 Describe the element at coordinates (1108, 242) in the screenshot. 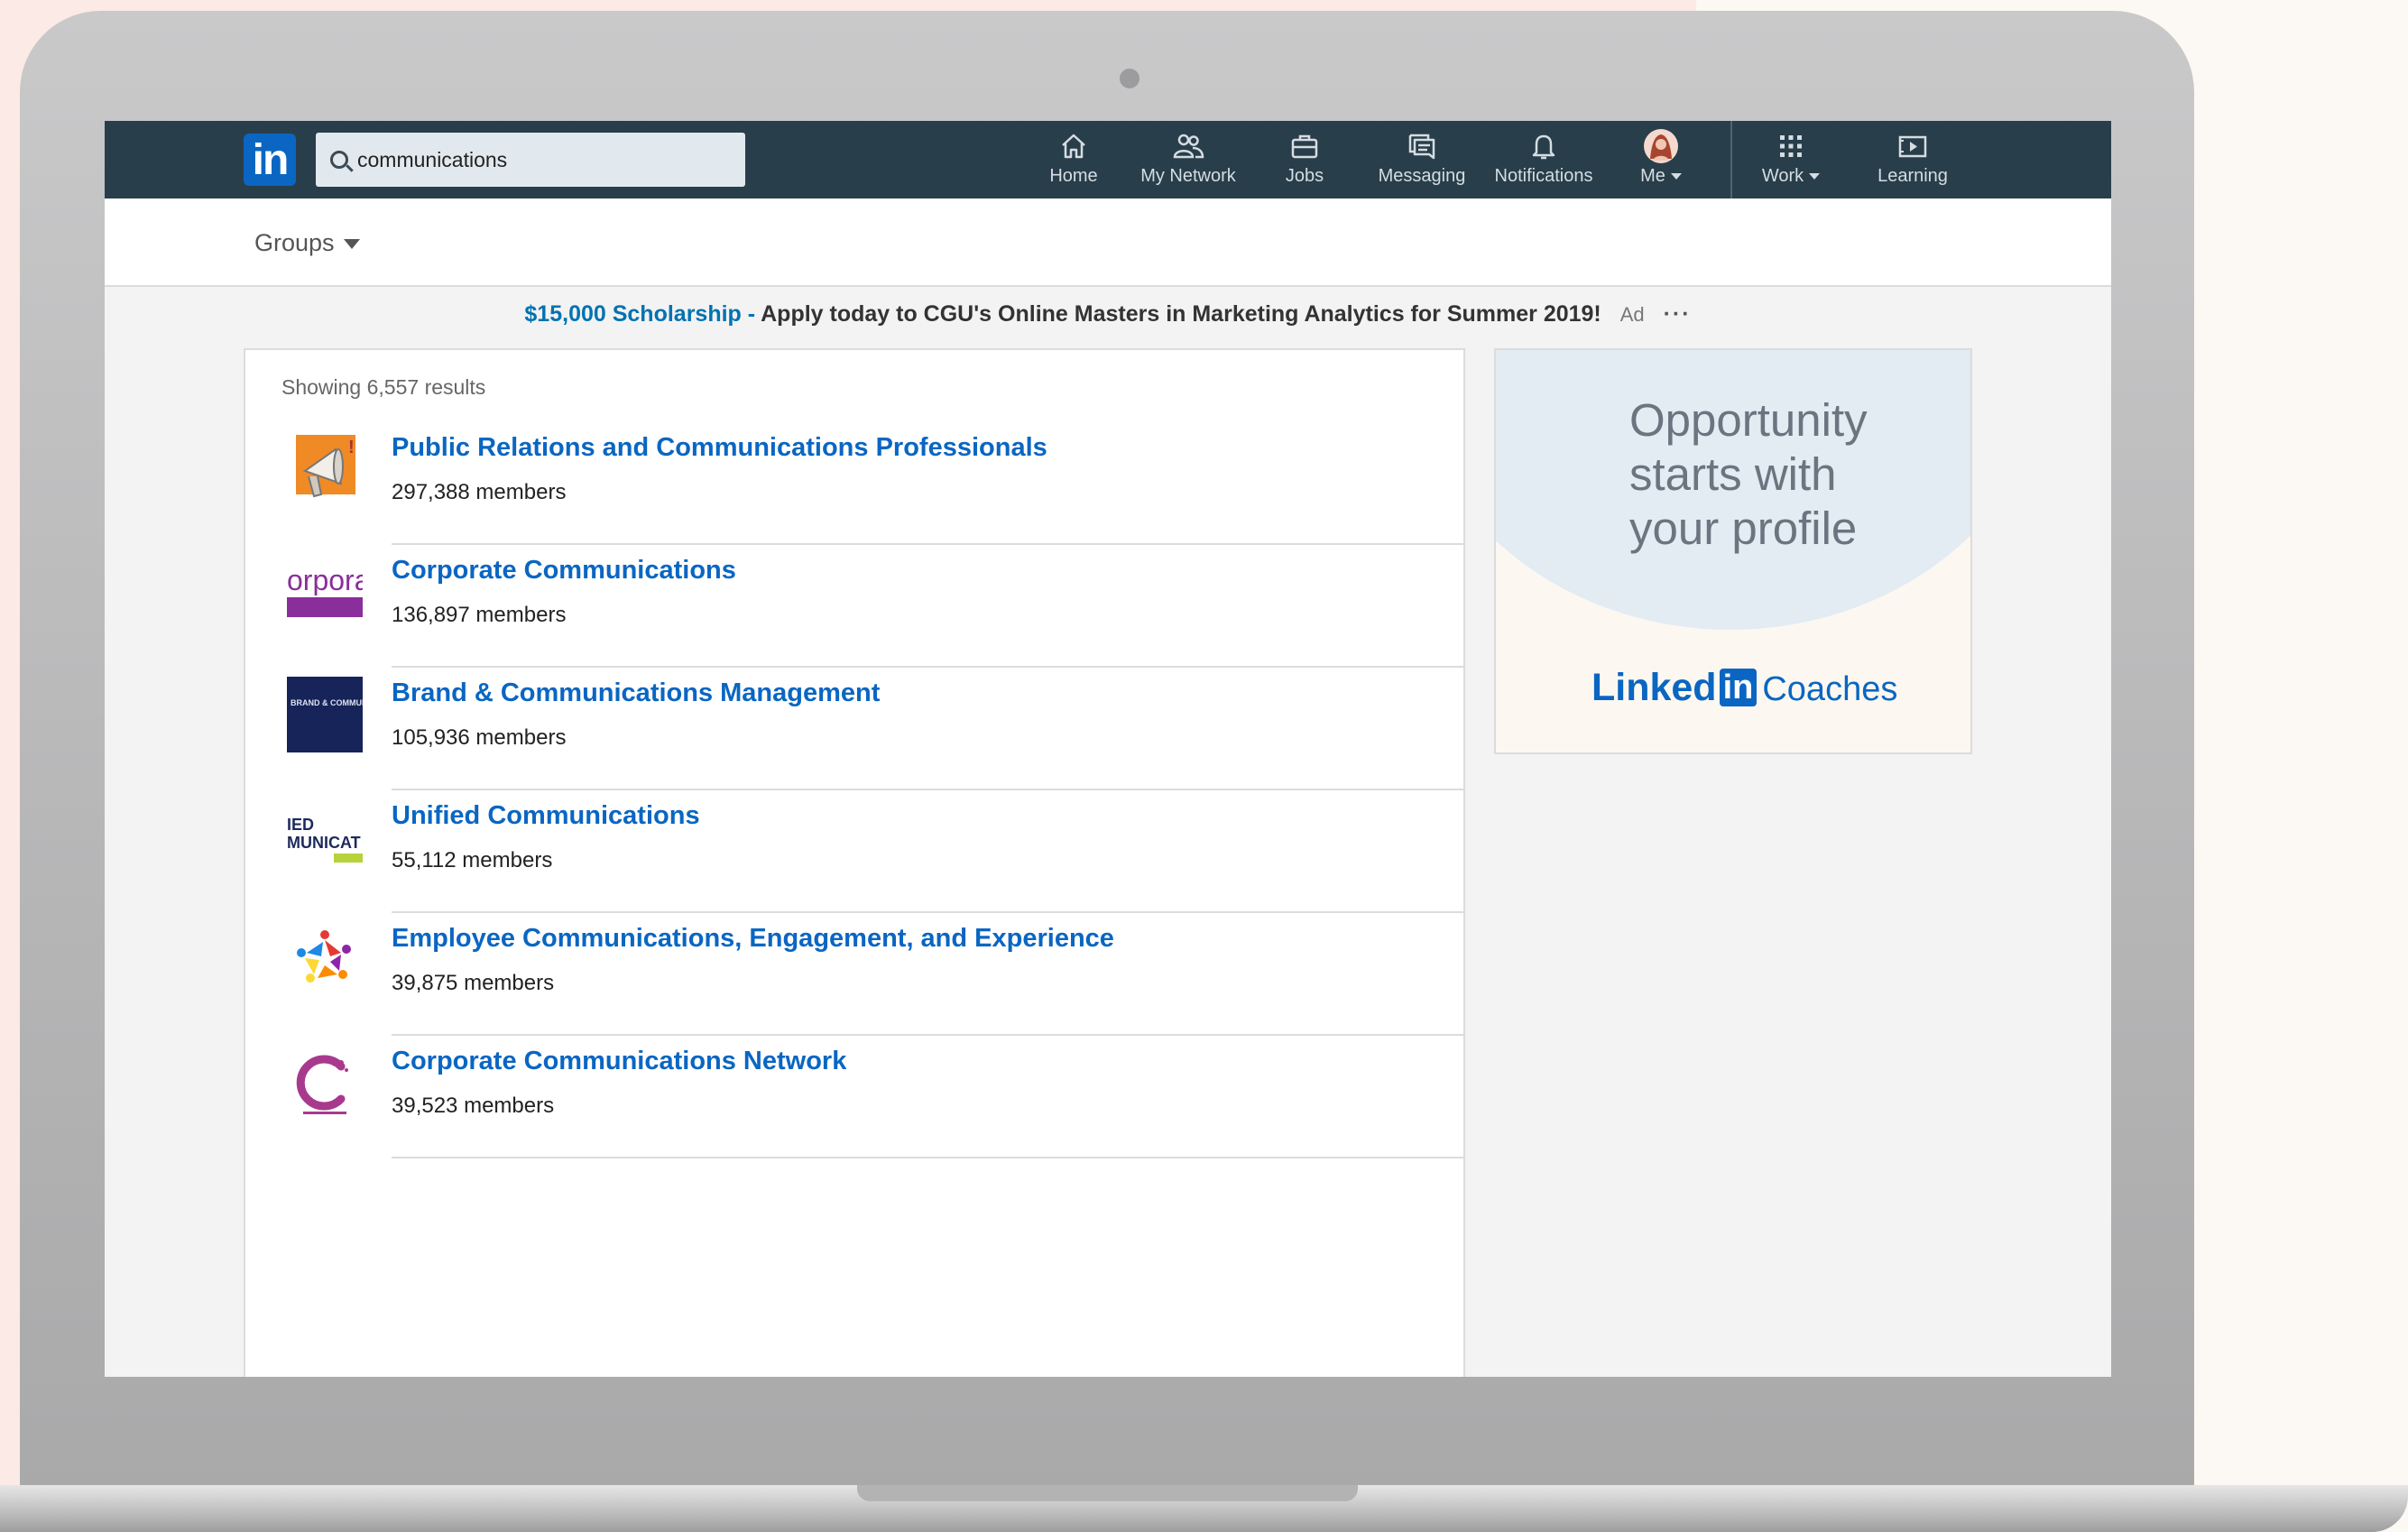

I see `filter-bar: Groups` at that location.